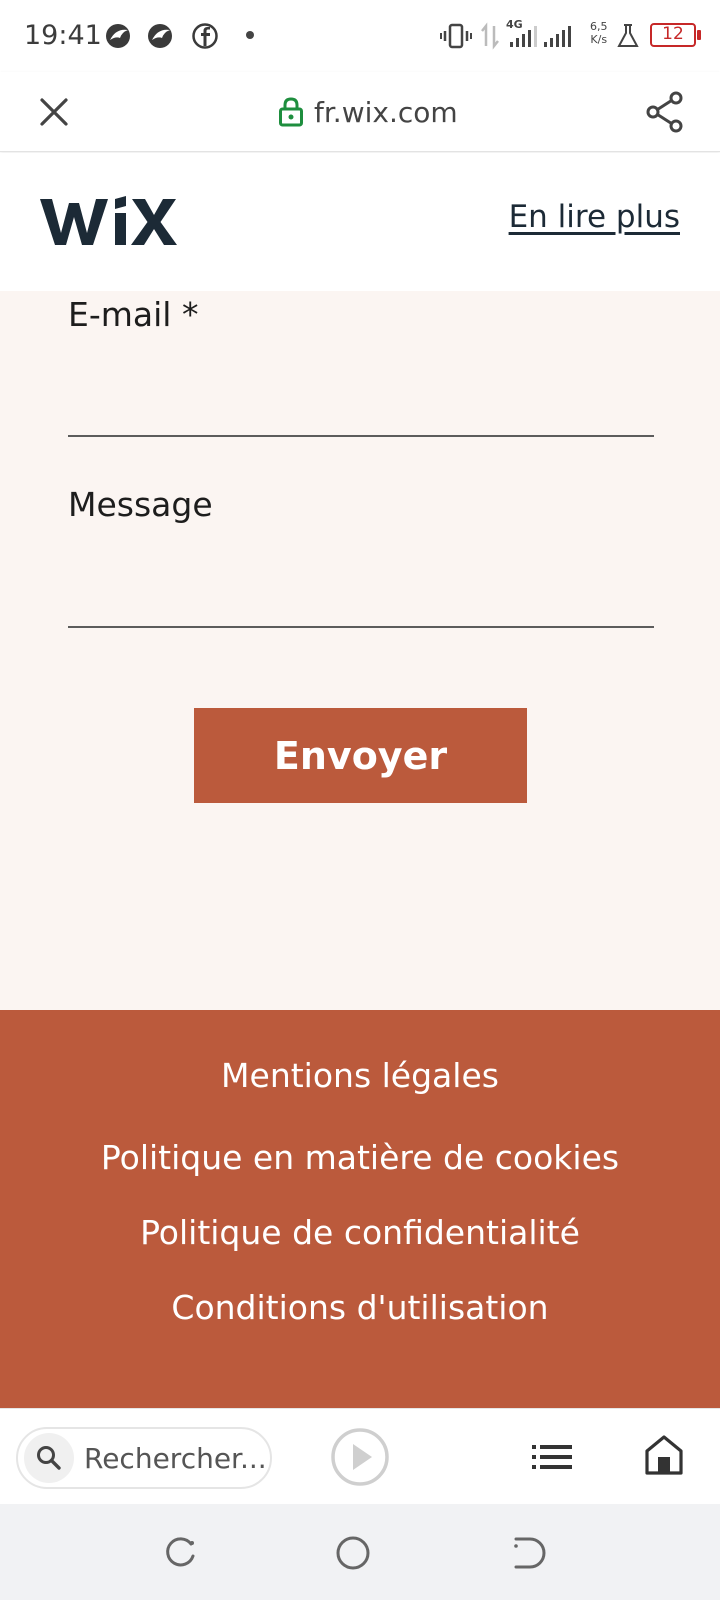  What do you see at coordinates (291, 112) in the screenshot?
I see `lock-icon` at bounding box center [291, 112].